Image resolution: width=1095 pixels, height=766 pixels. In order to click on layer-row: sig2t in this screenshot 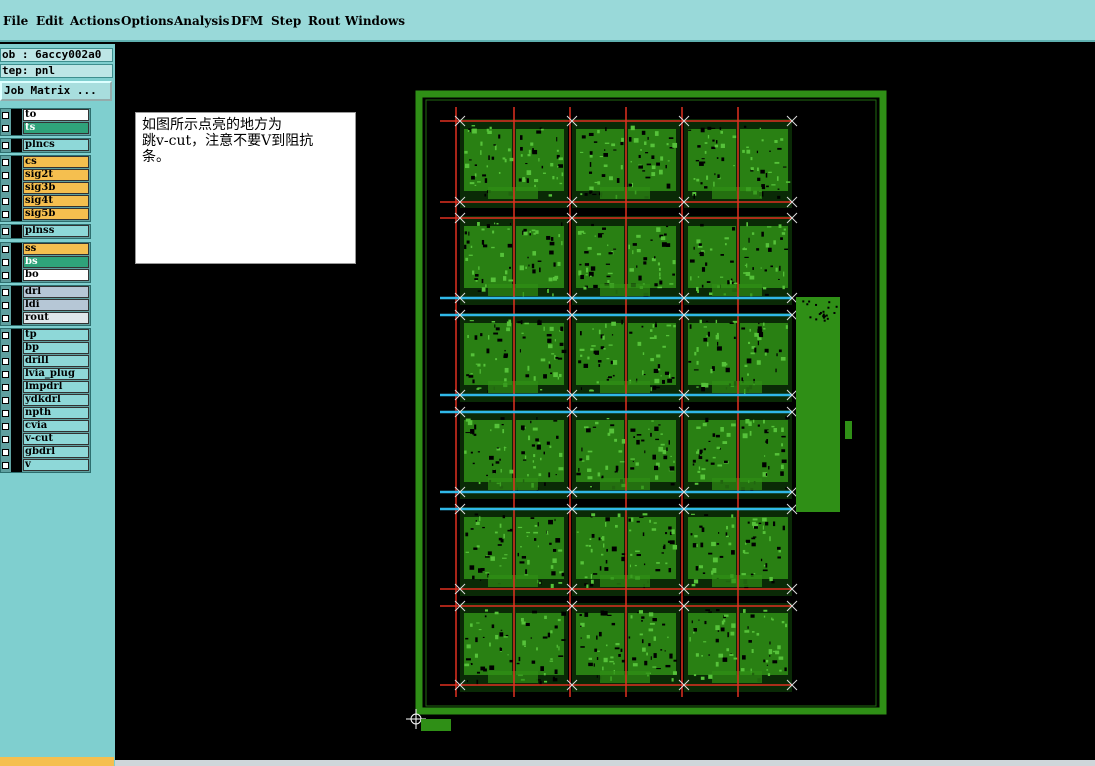, I will do `click(46, 175)`.